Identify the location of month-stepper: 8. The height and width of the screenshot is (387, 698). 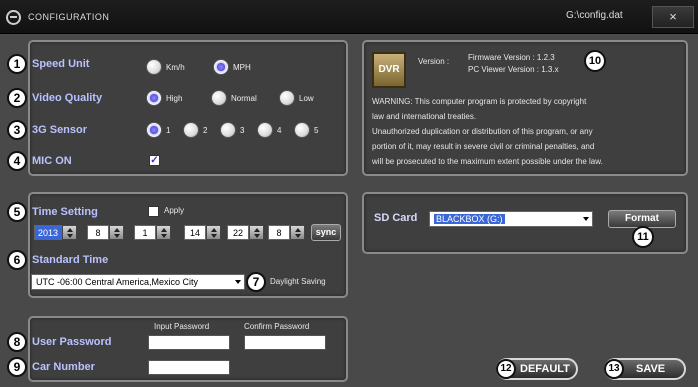
(105, 232).